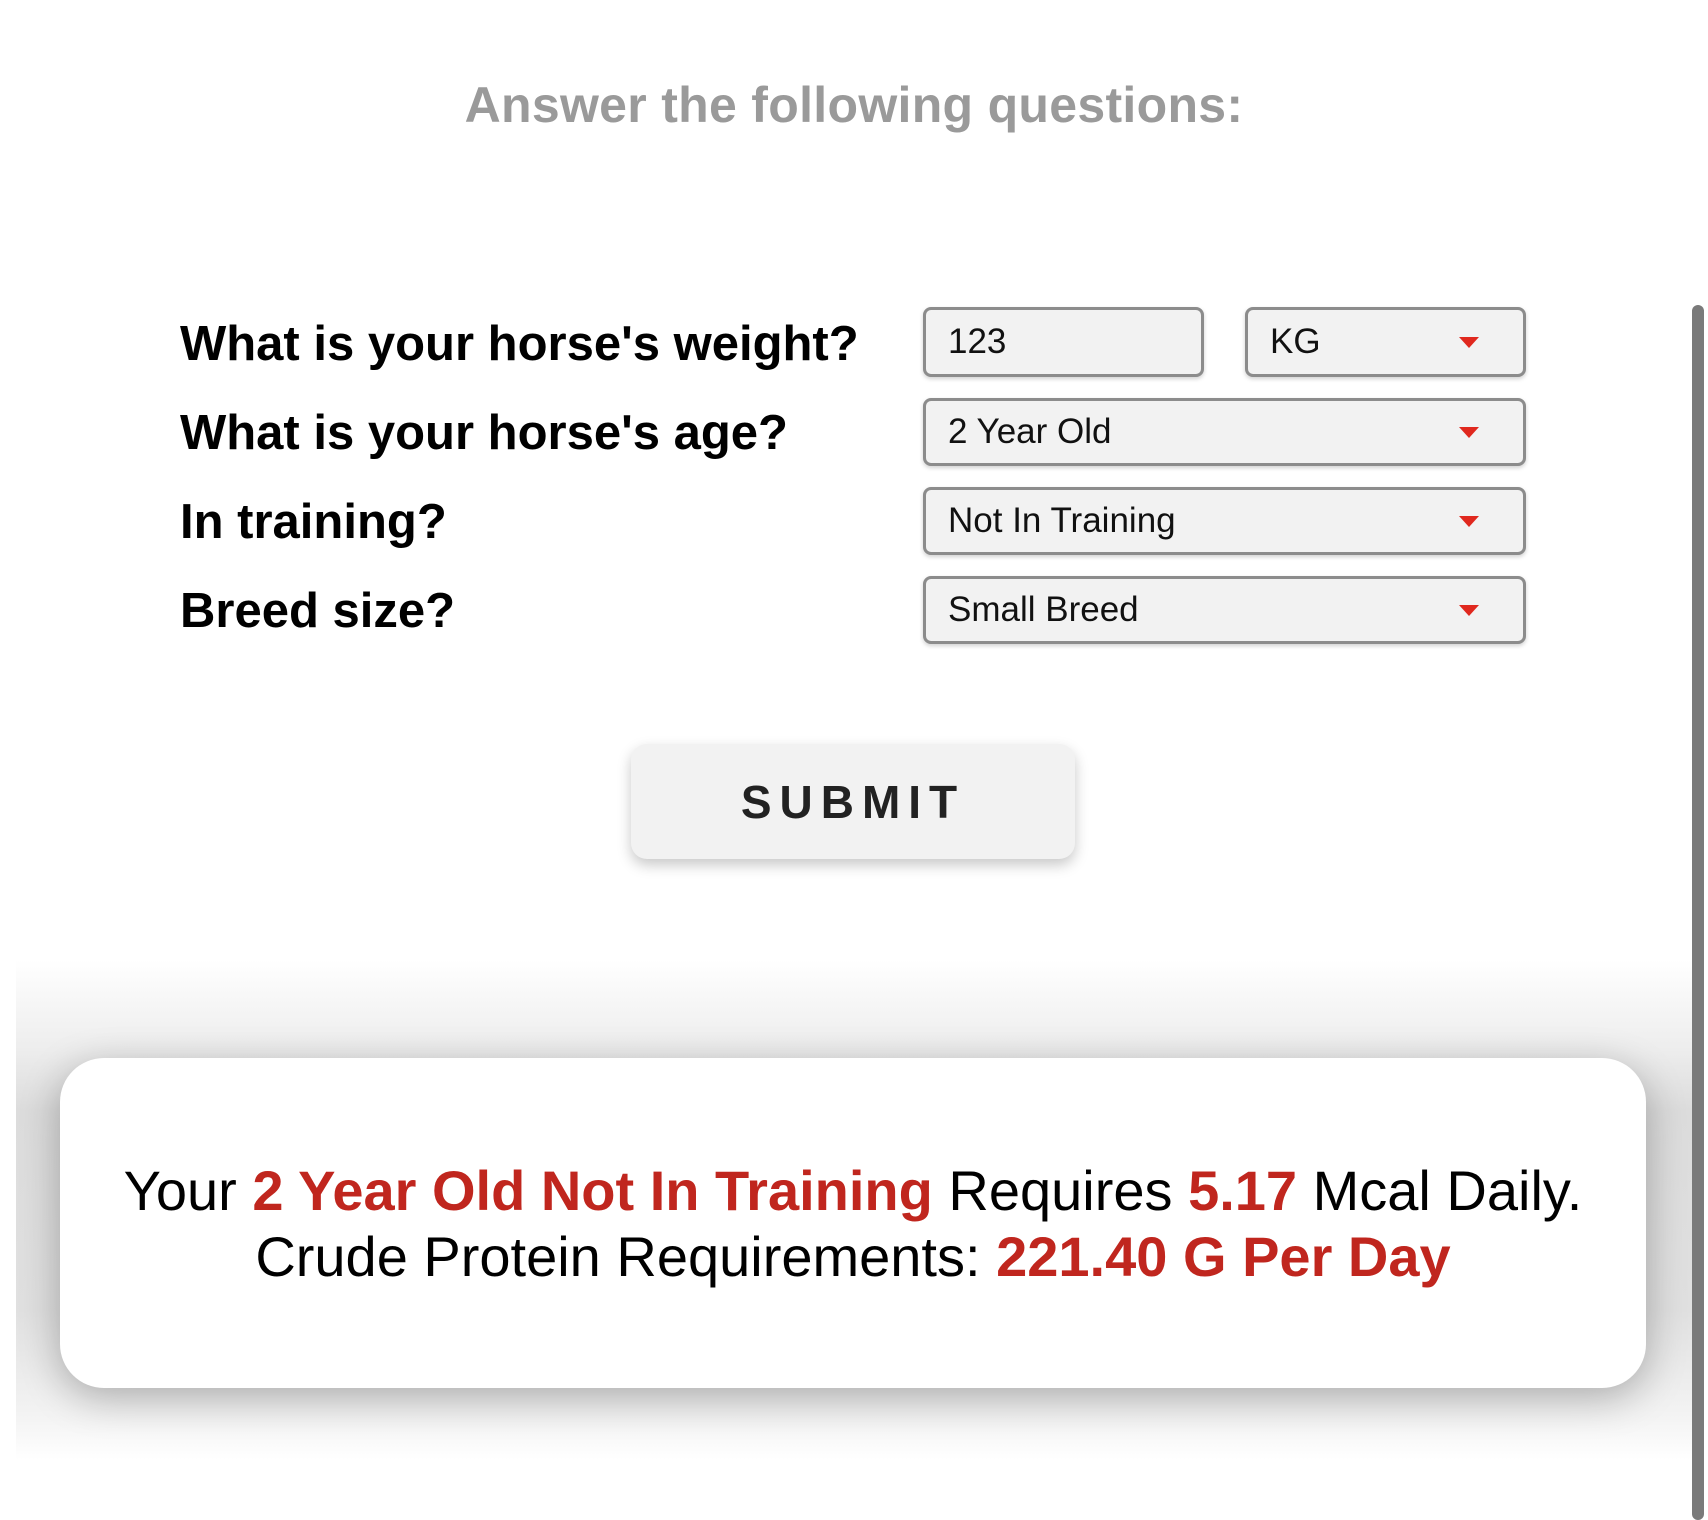 This screenshot has height=1520, width=1708. What do you see at coordinates (592, 1190) in the screenshot?
I see `result-horse-description: 2 Year Old Not In Training` at bounding box center [592, 1190].